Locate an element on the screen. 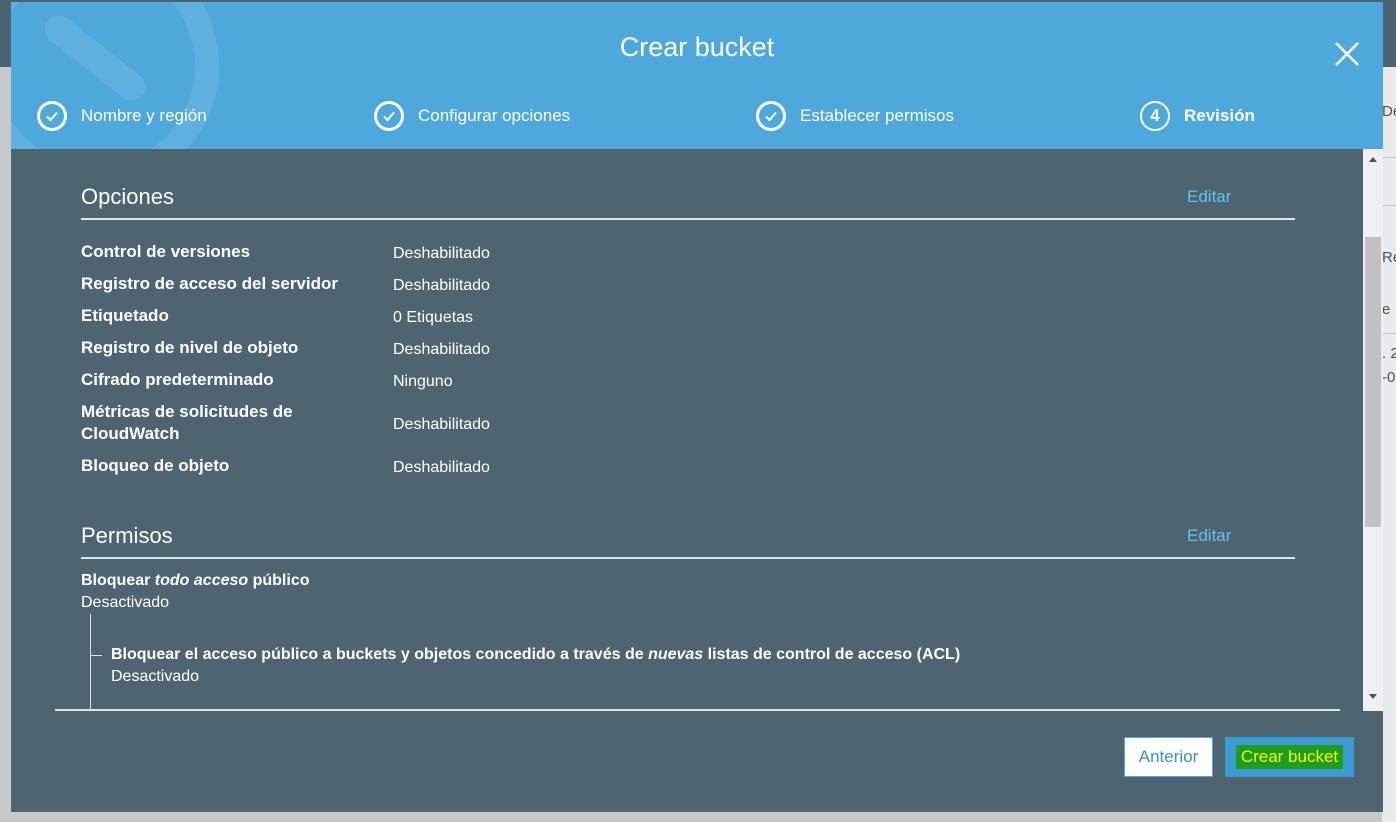 The width and height of the screenshot is (1396, 822). option-value-versioning: Deshabilitado is located at coordinates (441, 253).